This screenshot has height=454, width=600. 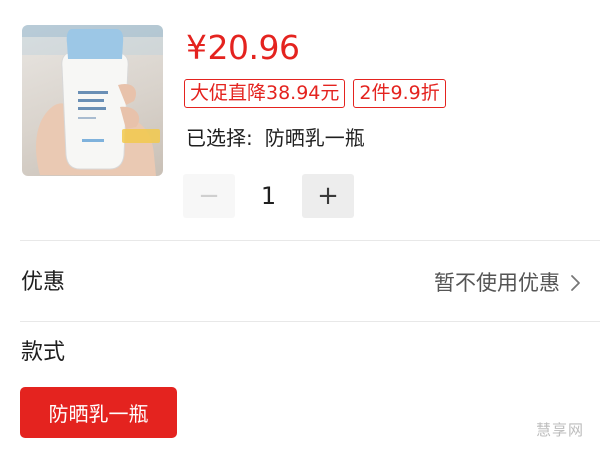 What do you see at coordinates (314, 138) in the screenshot?
I see `selected-value: 防晒乳一瓶` at bounding box center [314, 138].